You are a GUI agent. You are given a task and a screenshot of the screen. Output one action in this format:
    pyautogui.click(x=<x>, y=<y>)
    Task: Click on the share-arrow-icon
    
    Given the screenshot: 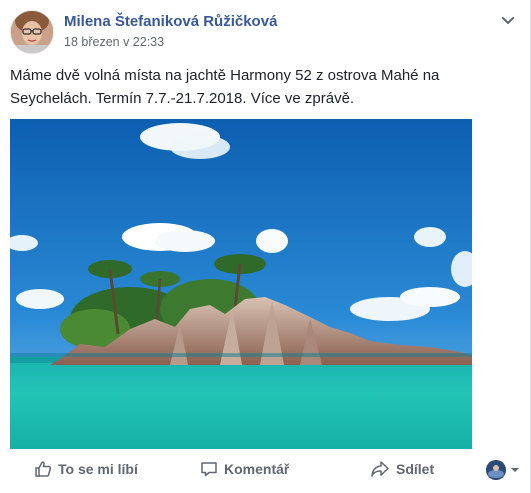 What is the action you would take?
    pyautogui.click(x=380, y=469)
    